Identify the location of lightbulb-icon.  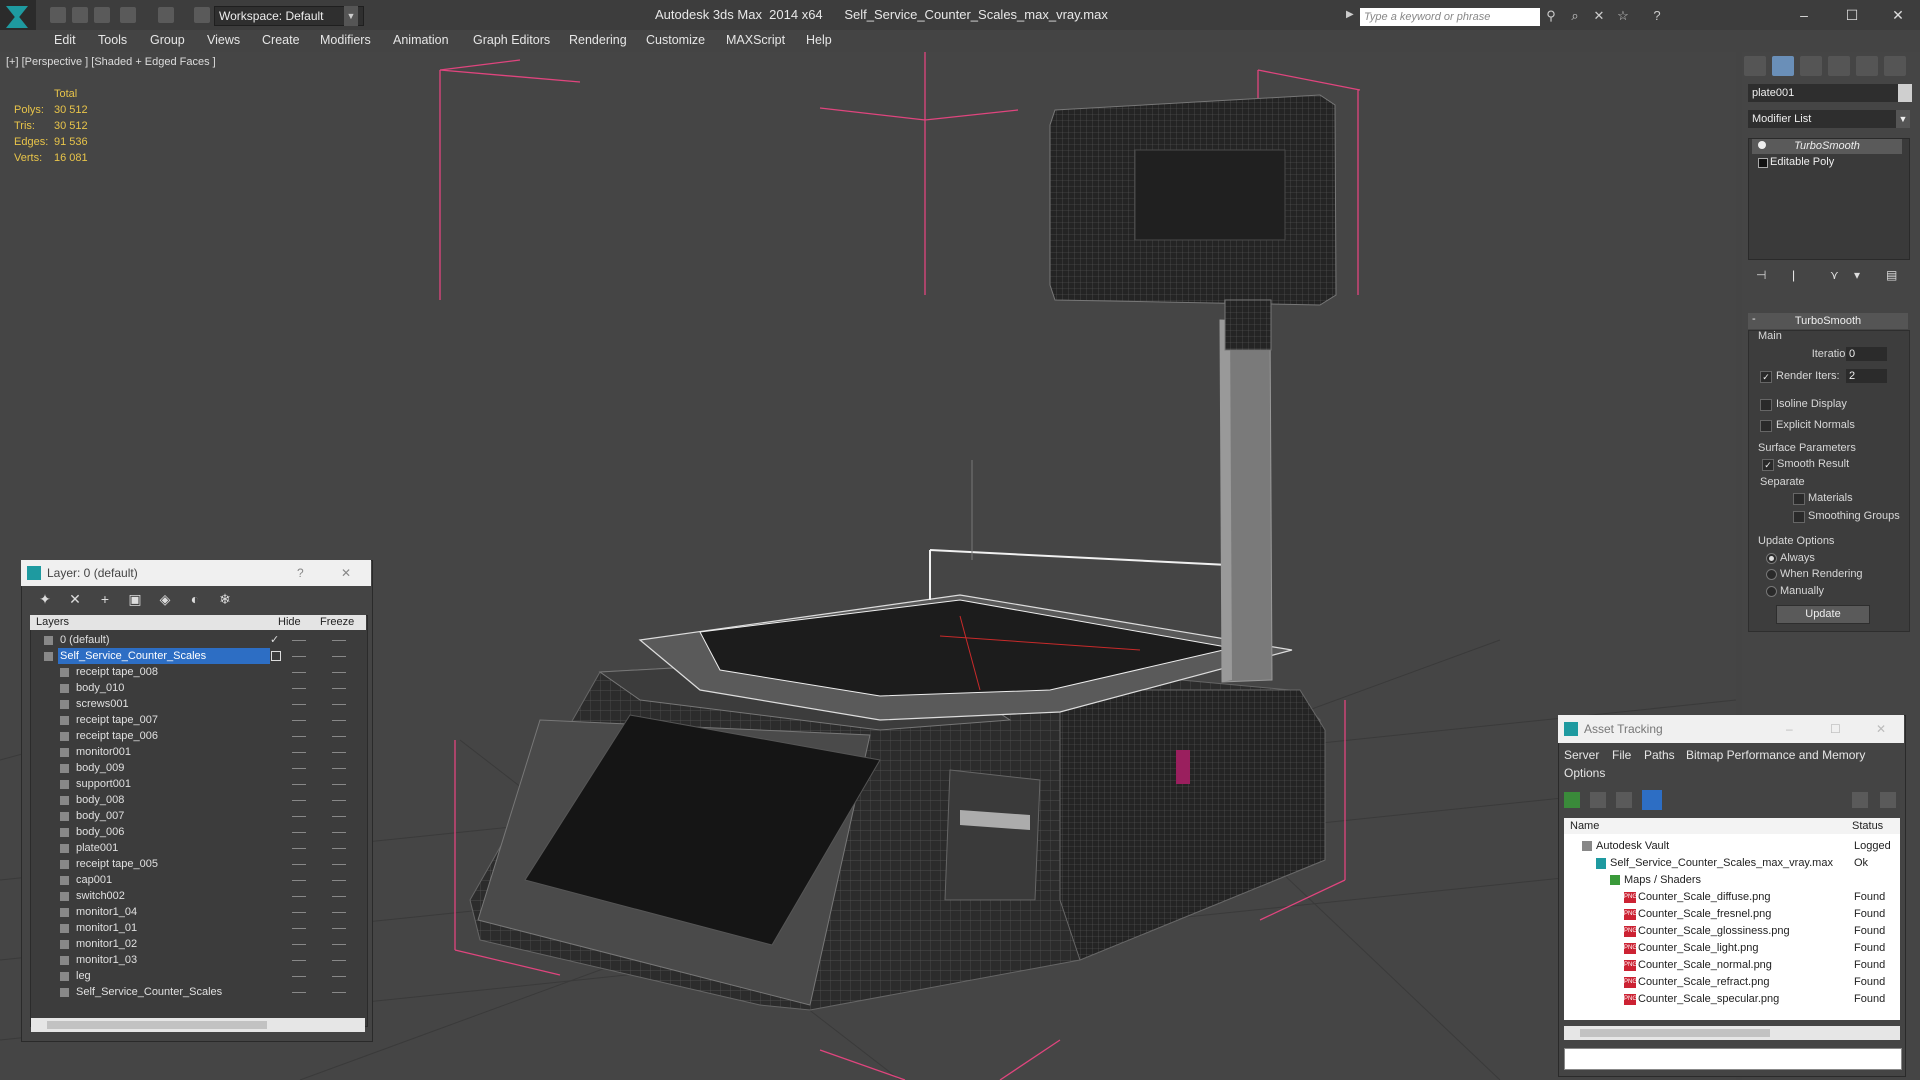
(1762, 145).